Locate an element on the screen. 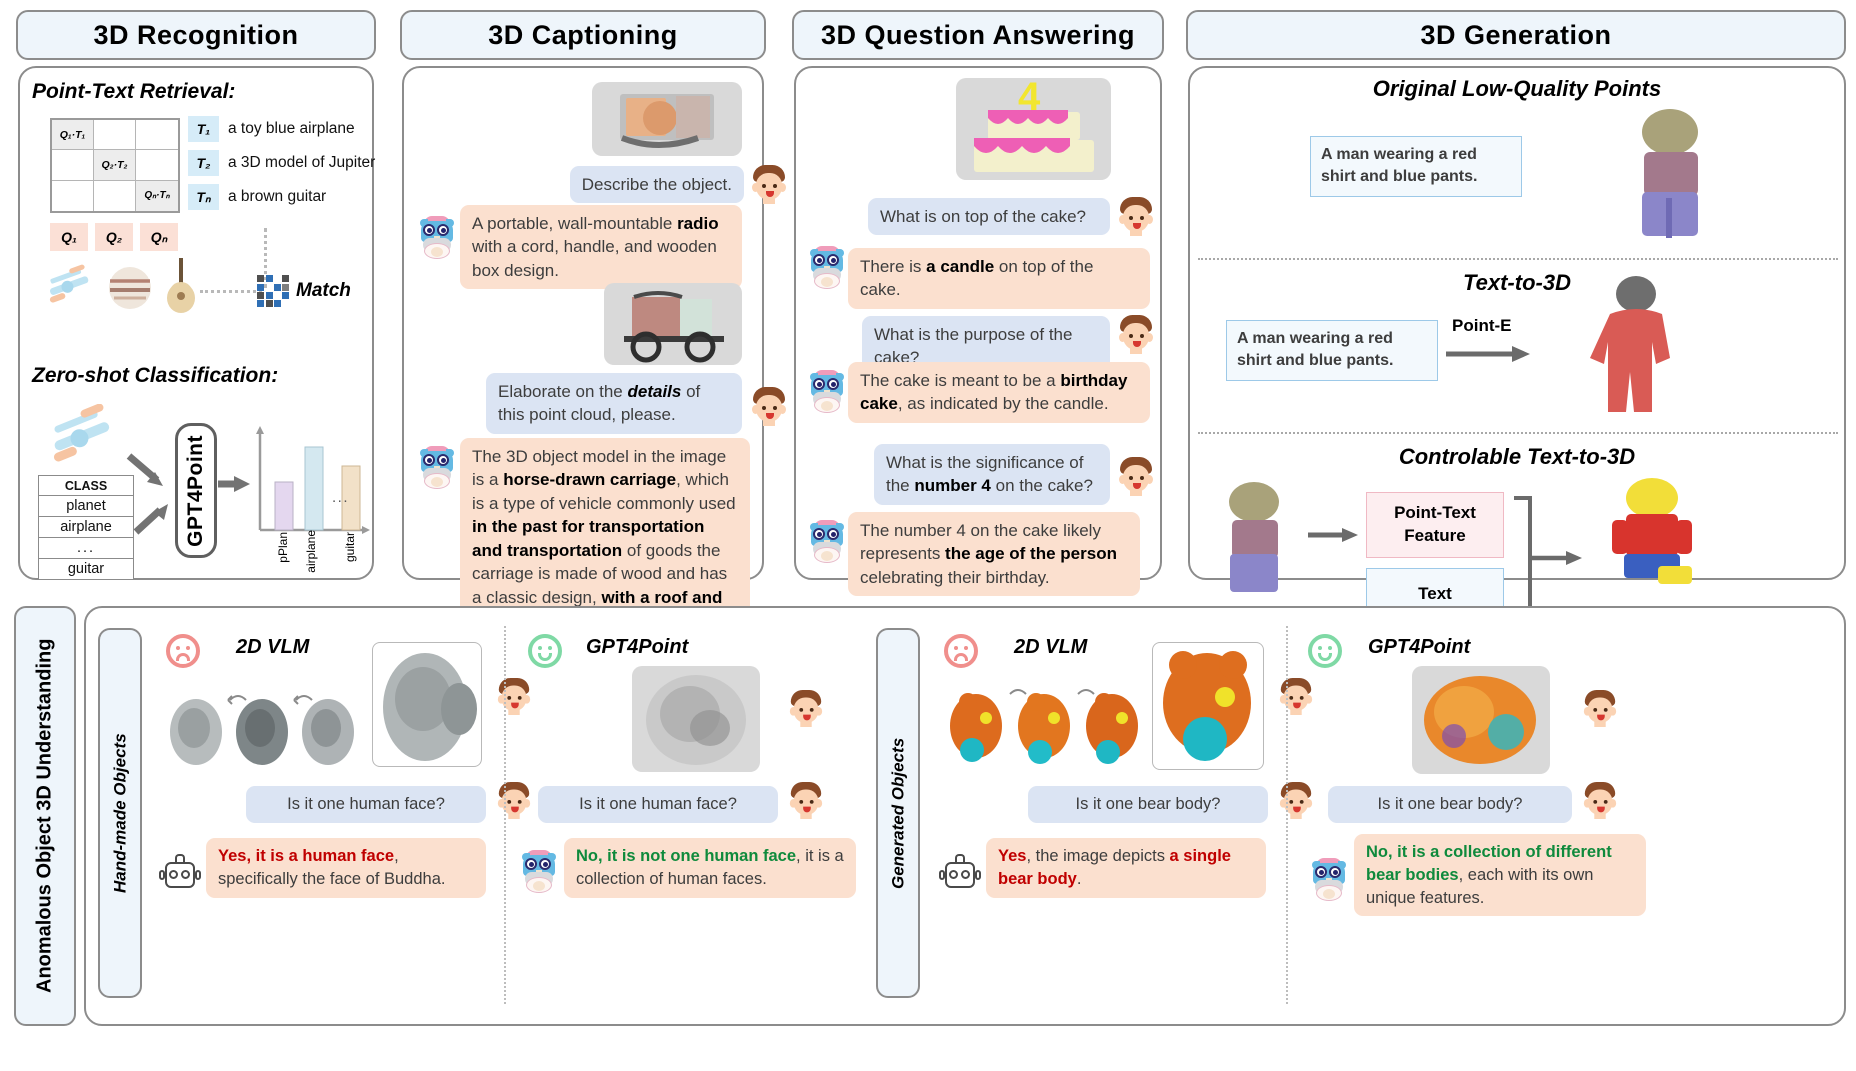 This screenshot has height=1071, width=1856. arrow-model-to-chart-icon is located at coordinates (234, 484).